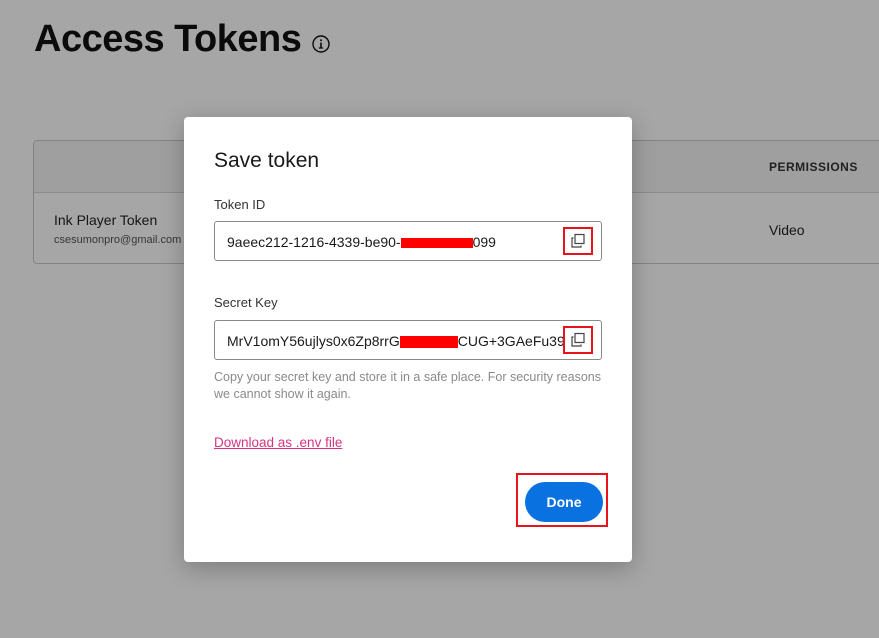 This screenshot has height=638, width=879. I want to click on dialog-title: Save token, so click(267, 160).